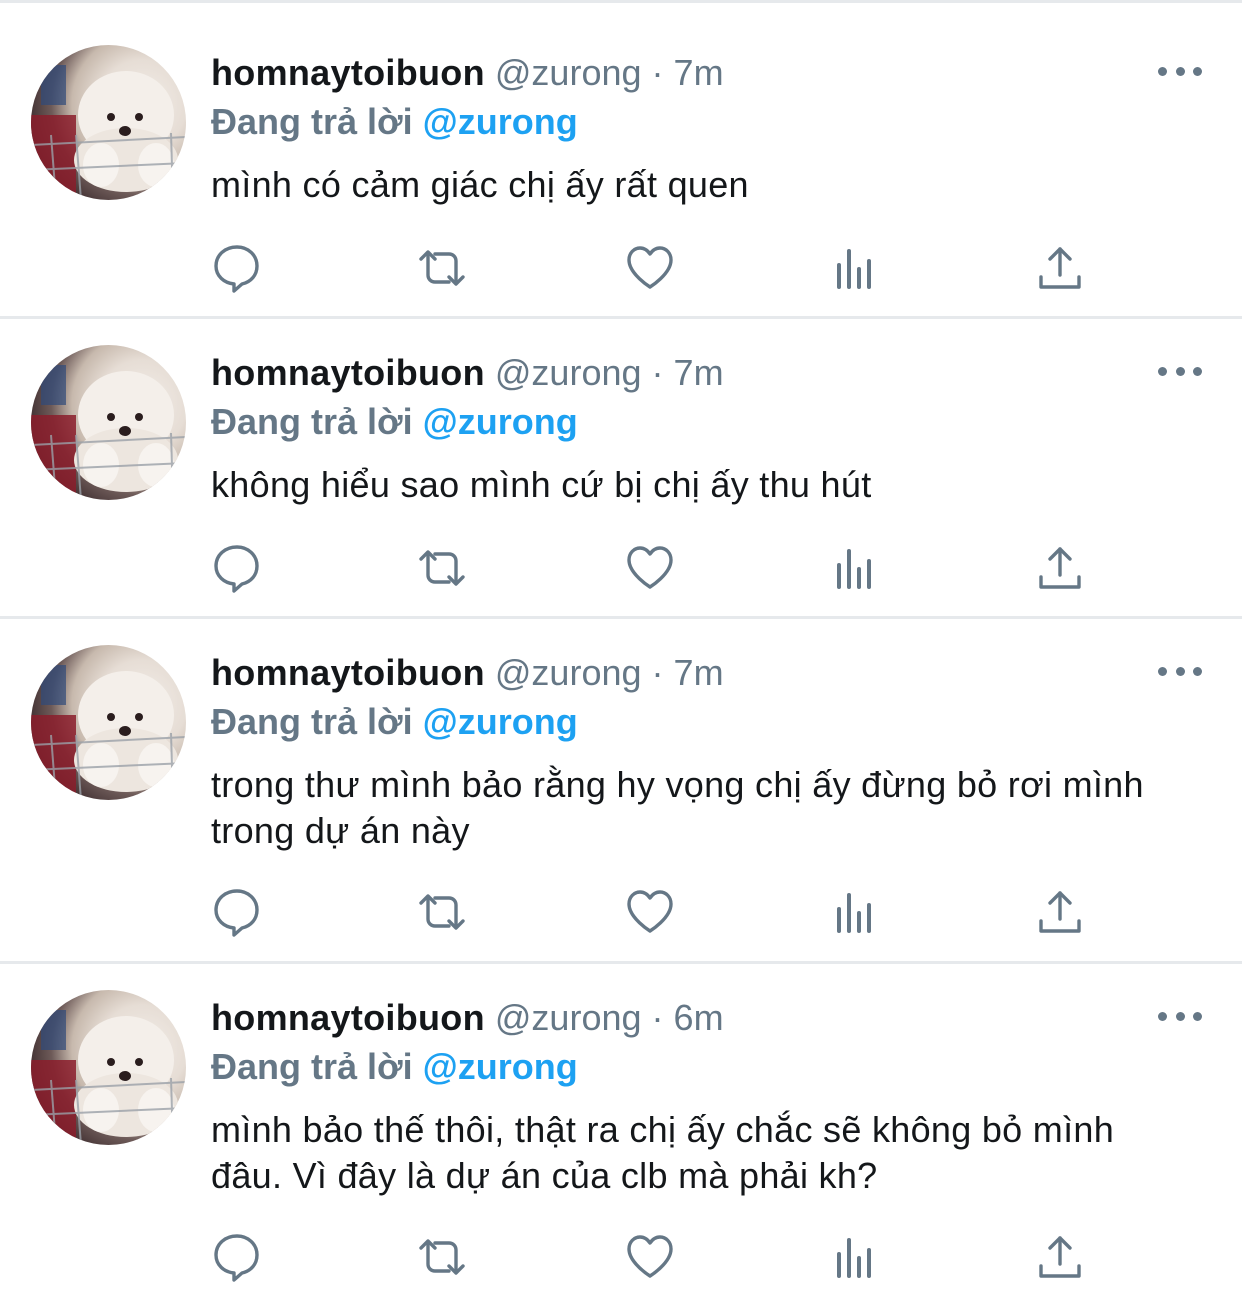  Describe the element at coordinates (621, 1) in the screenshot. I see `top-divider` at that location.